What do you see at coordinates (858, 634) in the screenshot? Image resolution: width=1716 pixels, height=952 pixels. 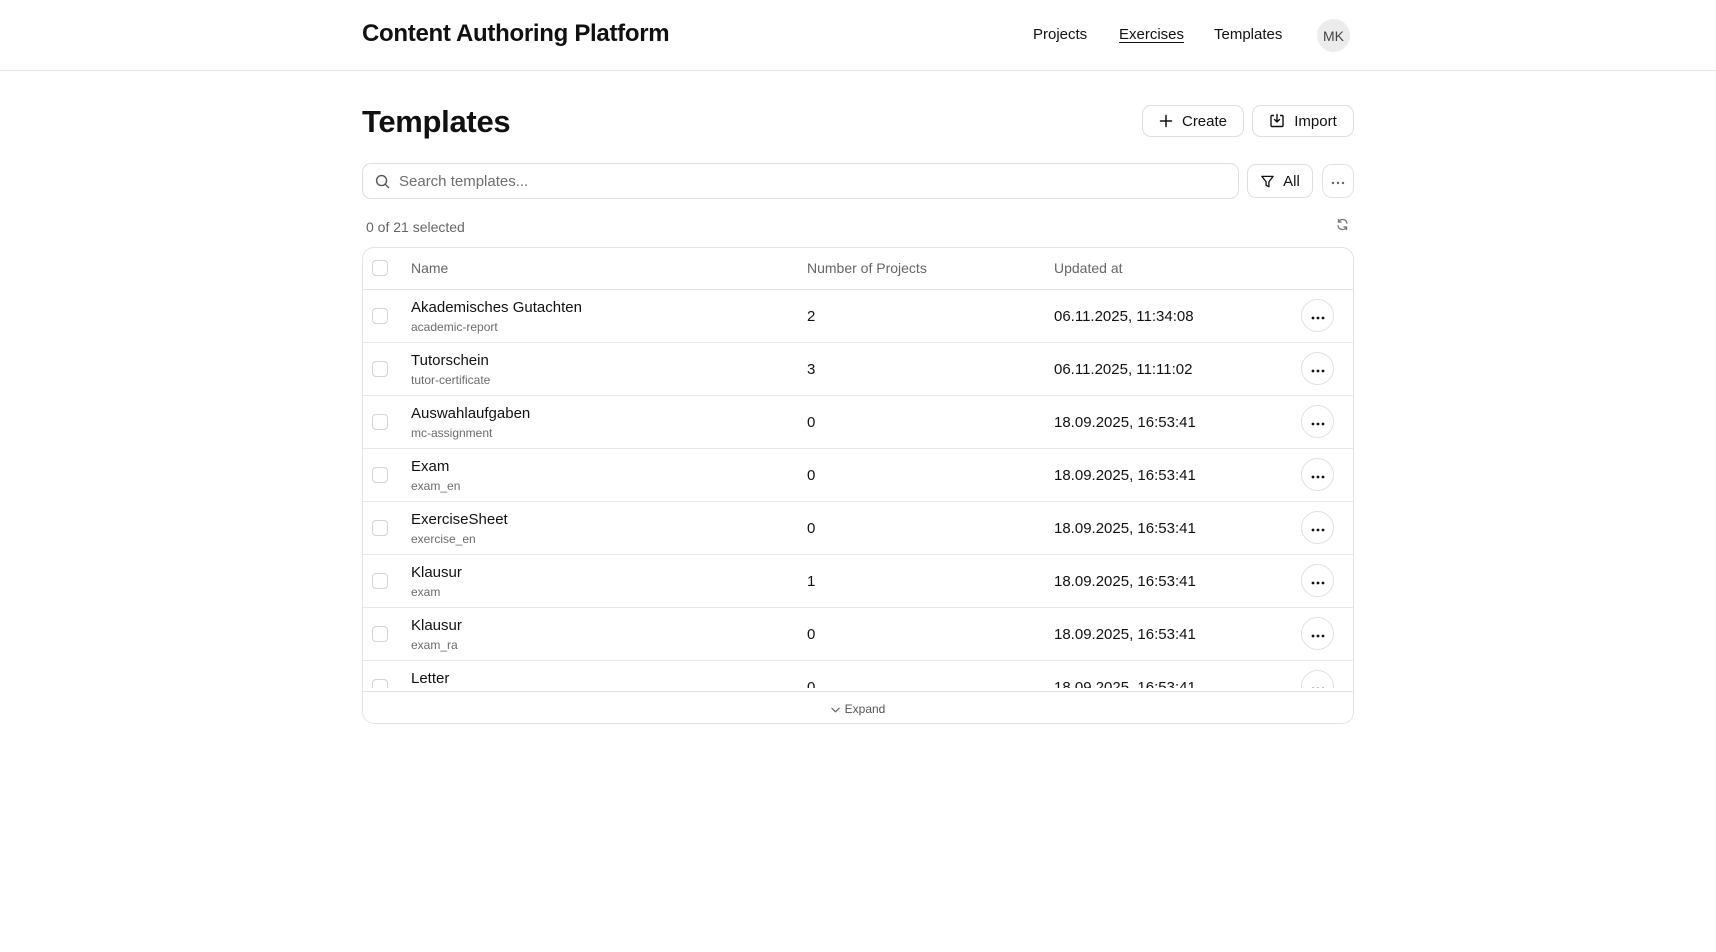 I see `table-row: Klausur exam_ra 0 18.09.2025, 16:53:41` at bounding box center [858, 634].